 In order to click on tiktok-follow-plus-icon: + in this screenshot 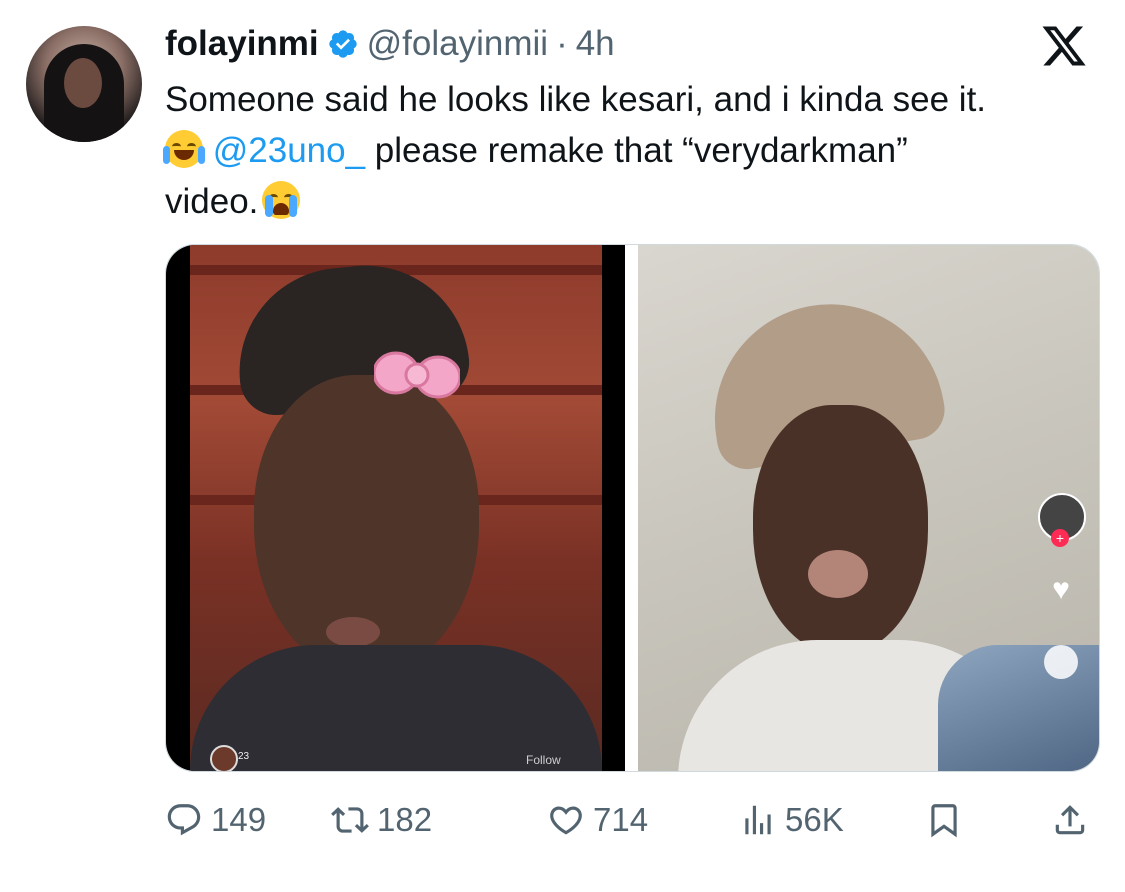, I will do `click(1060, 538)`.